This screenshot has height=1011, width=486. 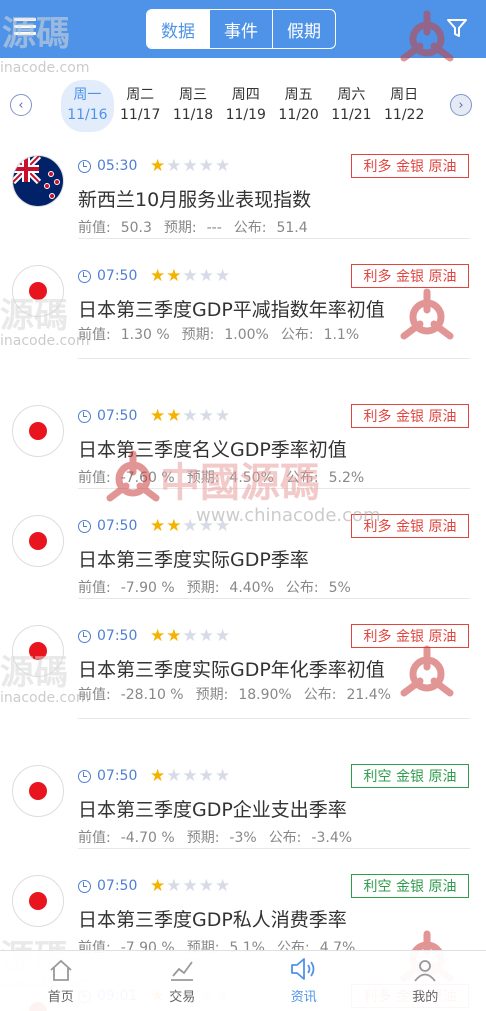 What do you see at coordinates (304, 981) in the screenshot?
I see `tab-news: 资讯` at bounding box center [304, 981].